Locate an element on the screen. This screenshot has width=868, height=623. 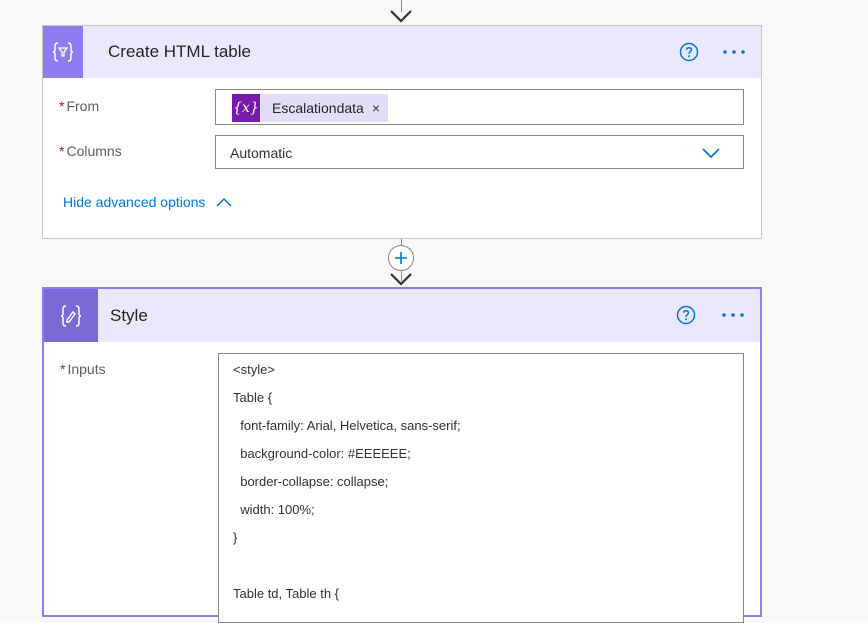
columns-selected-value: Automatic is located at coordinates (261, 153).